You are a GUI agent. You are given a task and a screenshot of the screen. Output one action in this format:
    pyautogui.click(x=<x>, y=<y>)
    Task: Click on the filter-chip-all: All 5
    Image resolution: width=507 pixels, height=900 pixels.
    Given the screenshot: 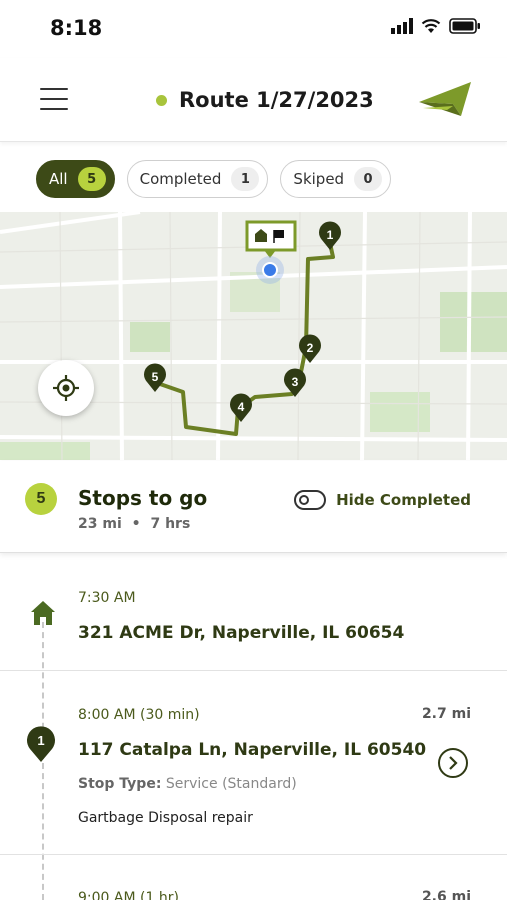 What is the action you would take?
    pyautogui.click(x=75, y=179)
    